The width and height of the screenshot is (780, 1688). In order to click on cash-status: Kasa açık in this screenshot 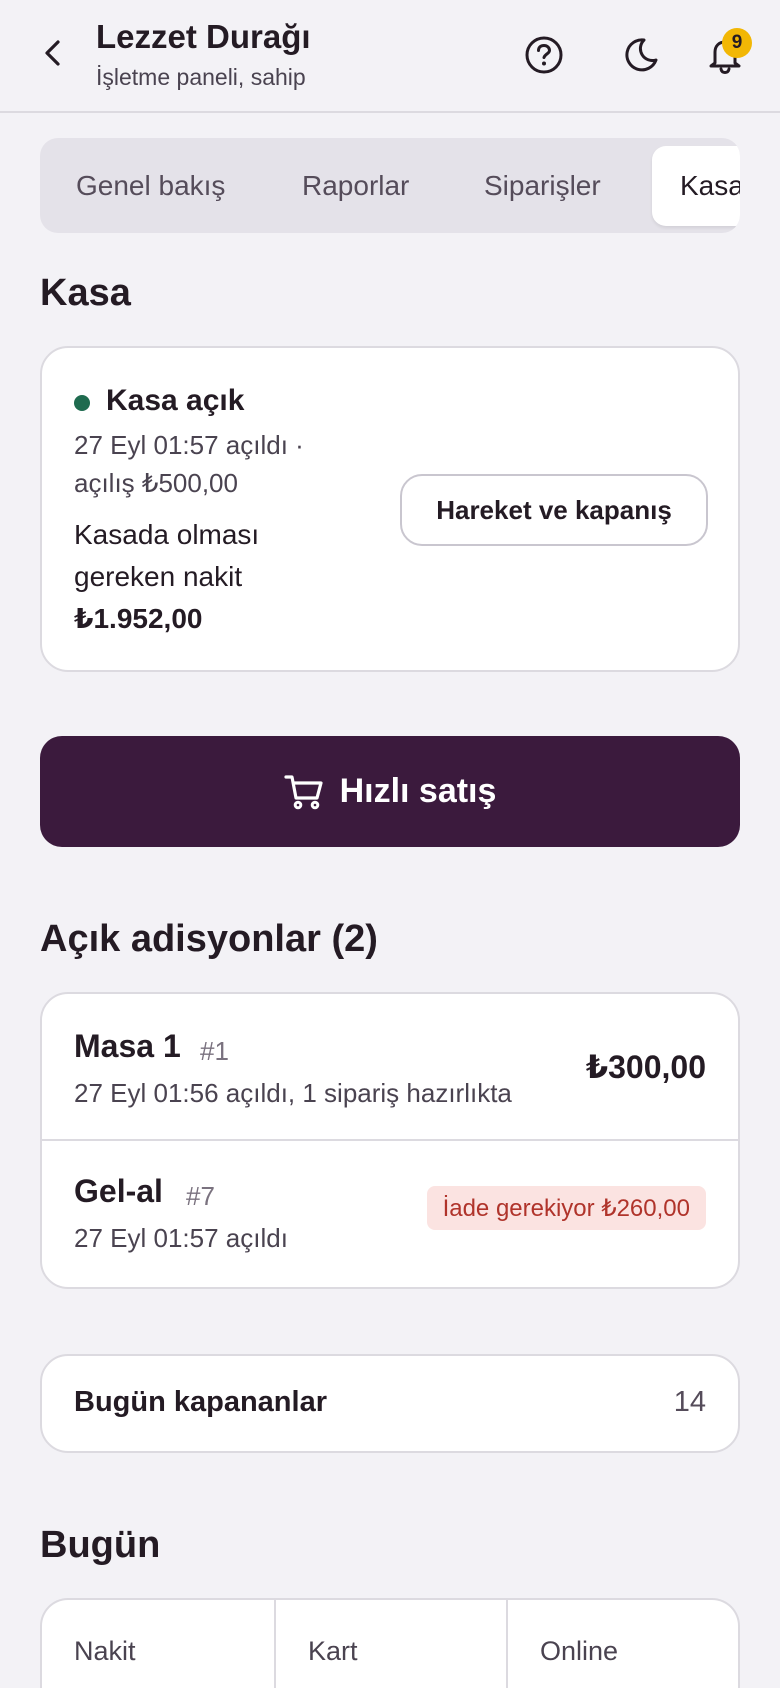, I will do `click(175, 400)`.